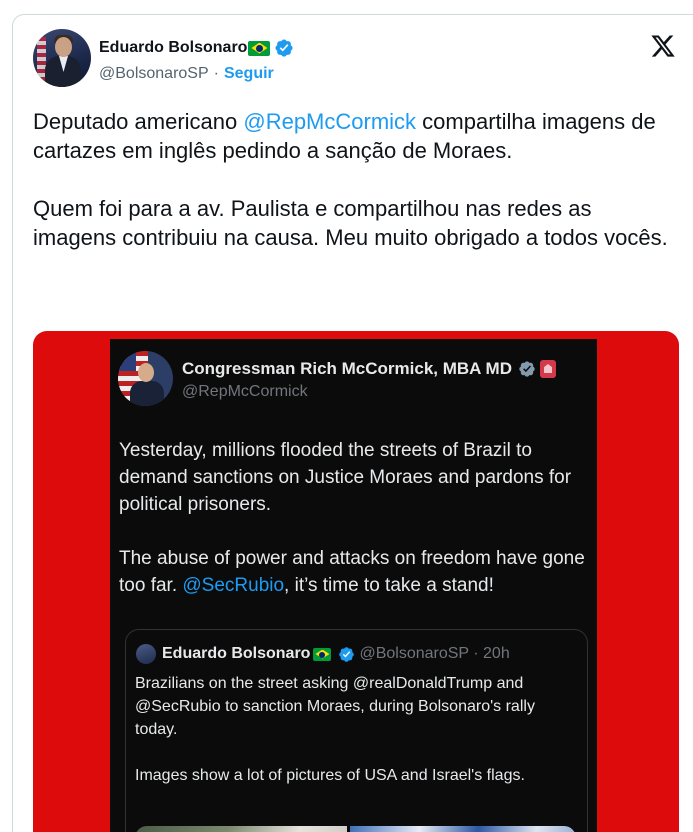  What do you see at coordinates (663, 46) in the screenshot?
I see `x-logo-icon` at bounding box center [663, 46].